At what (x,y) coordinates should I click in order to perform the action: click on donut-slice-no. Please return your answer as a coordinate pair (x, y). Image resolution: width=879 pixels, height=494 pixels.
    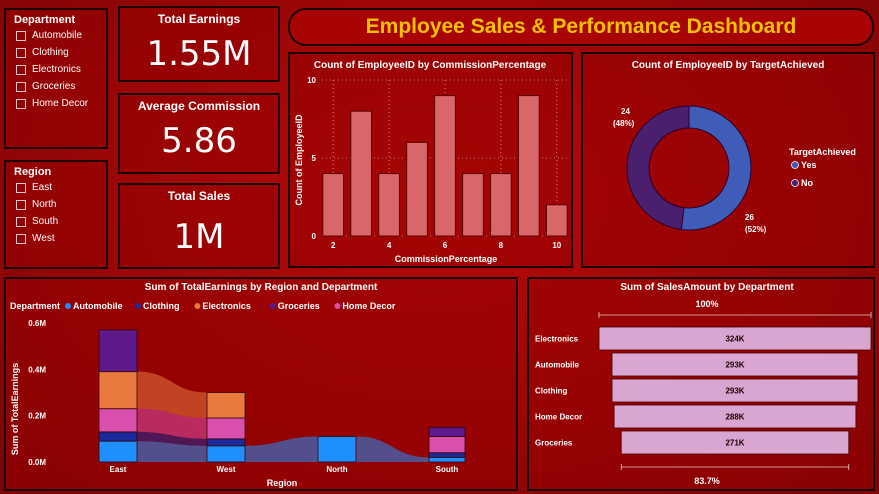
    Looking at the image, I should click on (658, 168).